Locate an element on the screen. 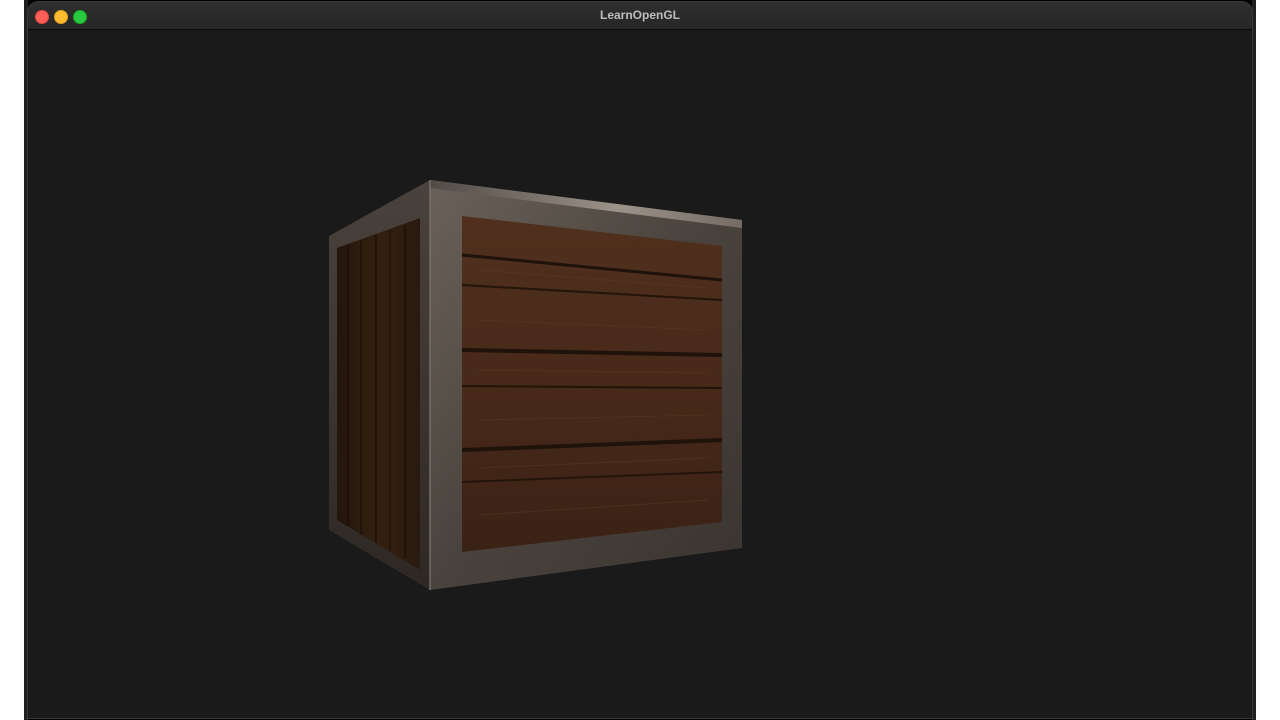 This screenshot has width=1280, height=720. window-title: LearnOpenGL is located at coordinates (639, 15).